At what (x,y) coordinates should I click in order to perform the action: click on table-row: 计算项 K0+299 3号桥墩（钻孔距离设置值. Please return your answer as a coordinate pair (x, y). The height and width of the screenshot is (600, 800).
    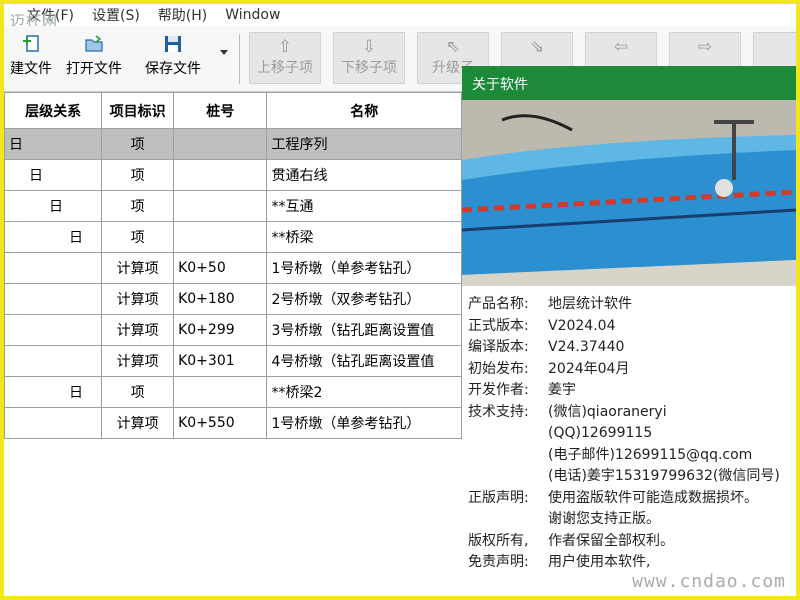
    Looking at the image, I should click on (232, 330).